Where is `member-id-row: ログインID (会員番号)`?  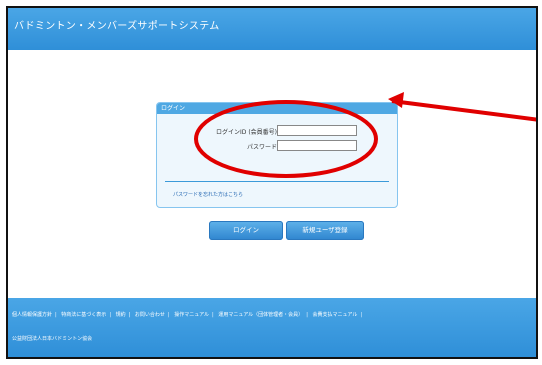
member-id-row: ログインID (会員番号) is located at coordinates (277, 131).